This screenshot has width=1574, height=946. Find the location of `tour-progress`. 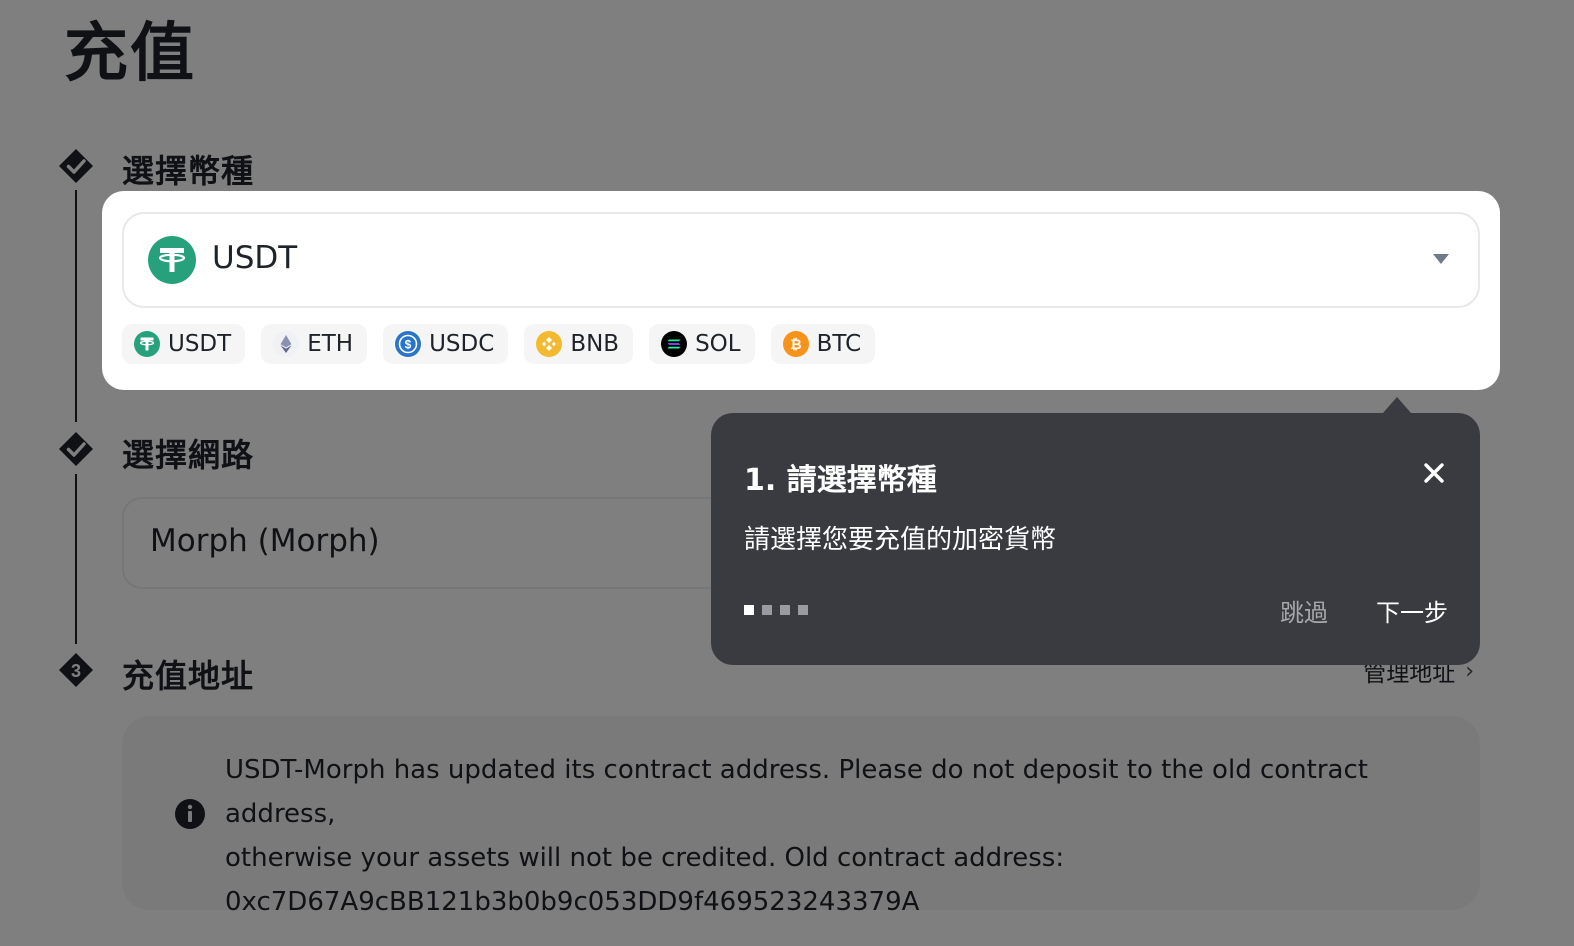

tour-progress is located at coordinates (776, 610).